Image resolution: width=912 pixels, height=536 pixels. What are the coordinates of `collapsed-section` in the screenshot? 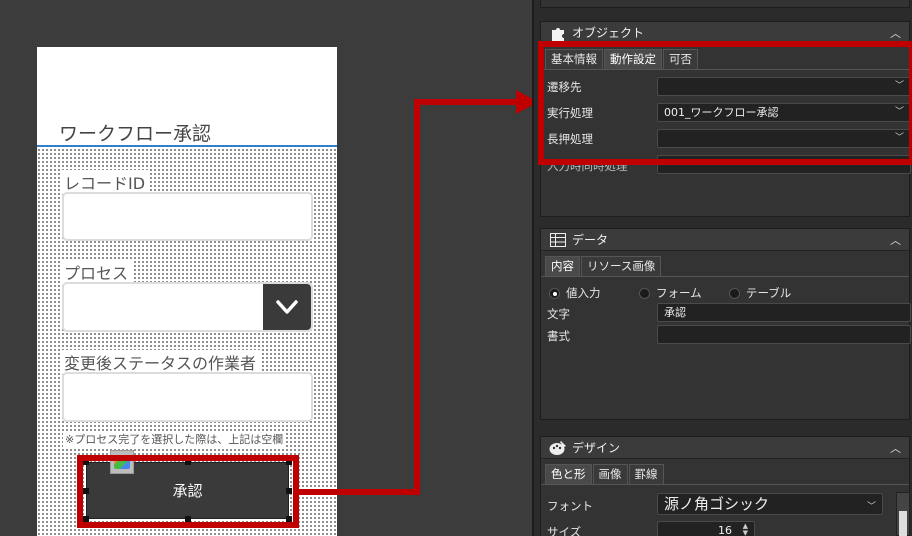 It's located at (725, 4).